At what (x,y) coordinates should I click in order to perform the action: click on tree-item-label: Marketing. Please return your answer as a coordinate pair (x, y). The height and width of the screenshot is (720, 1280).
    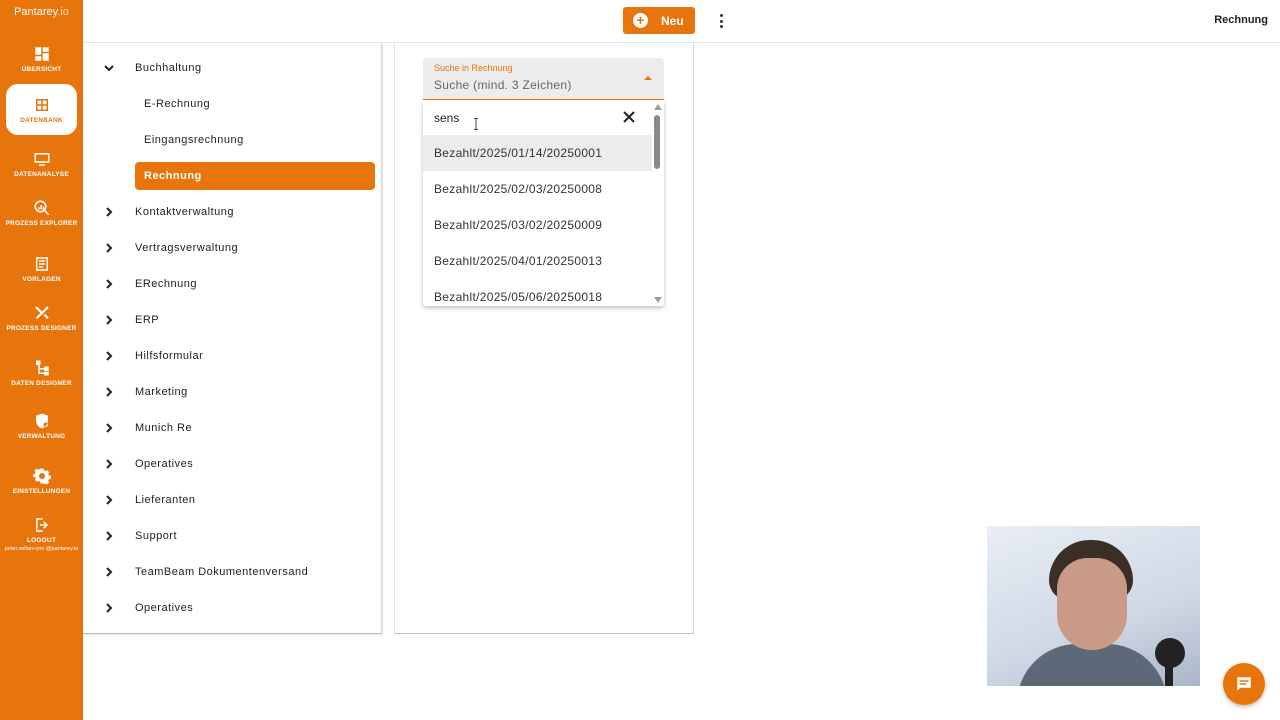
    Looking at the image, I should click on (161, 392).